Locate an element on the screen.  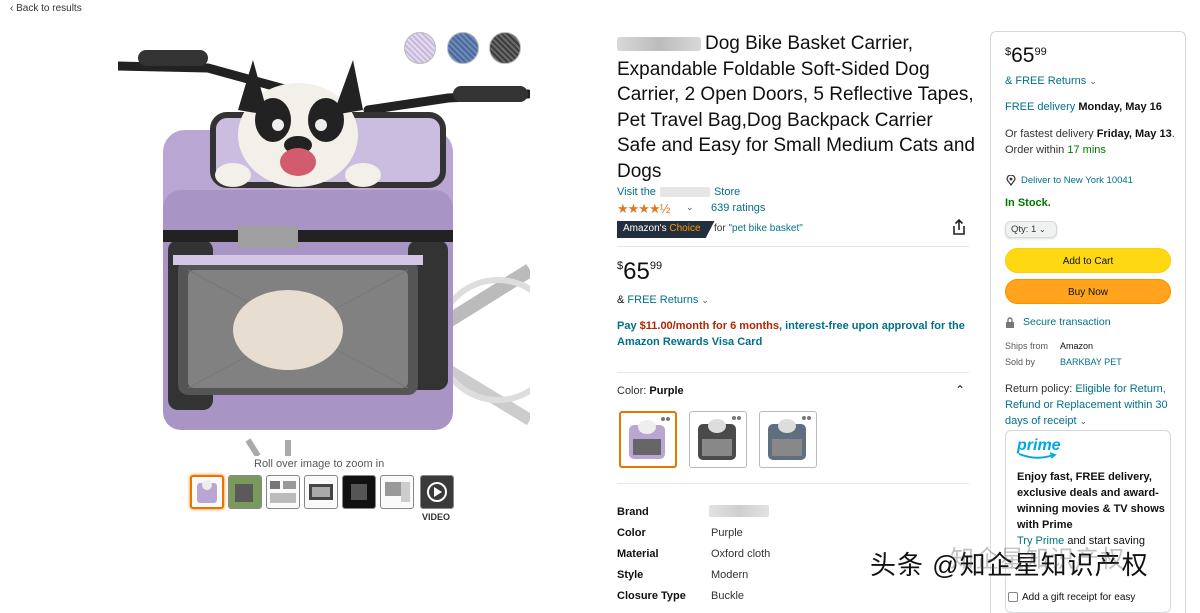
spec-key-material: Material is located at coordinates (638, 554).